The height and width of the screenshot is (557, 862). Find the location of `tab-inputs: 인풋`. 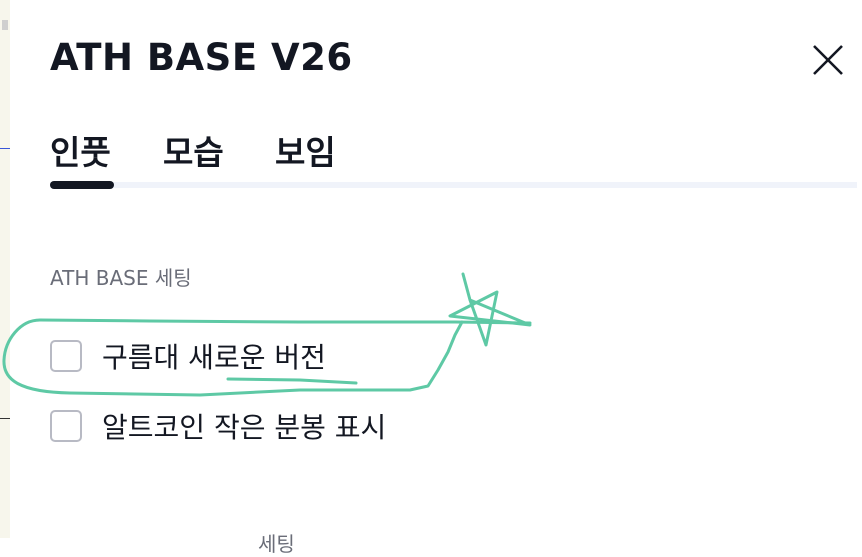

tab-inputs: 인풋 is located at coordinates (80, 150).